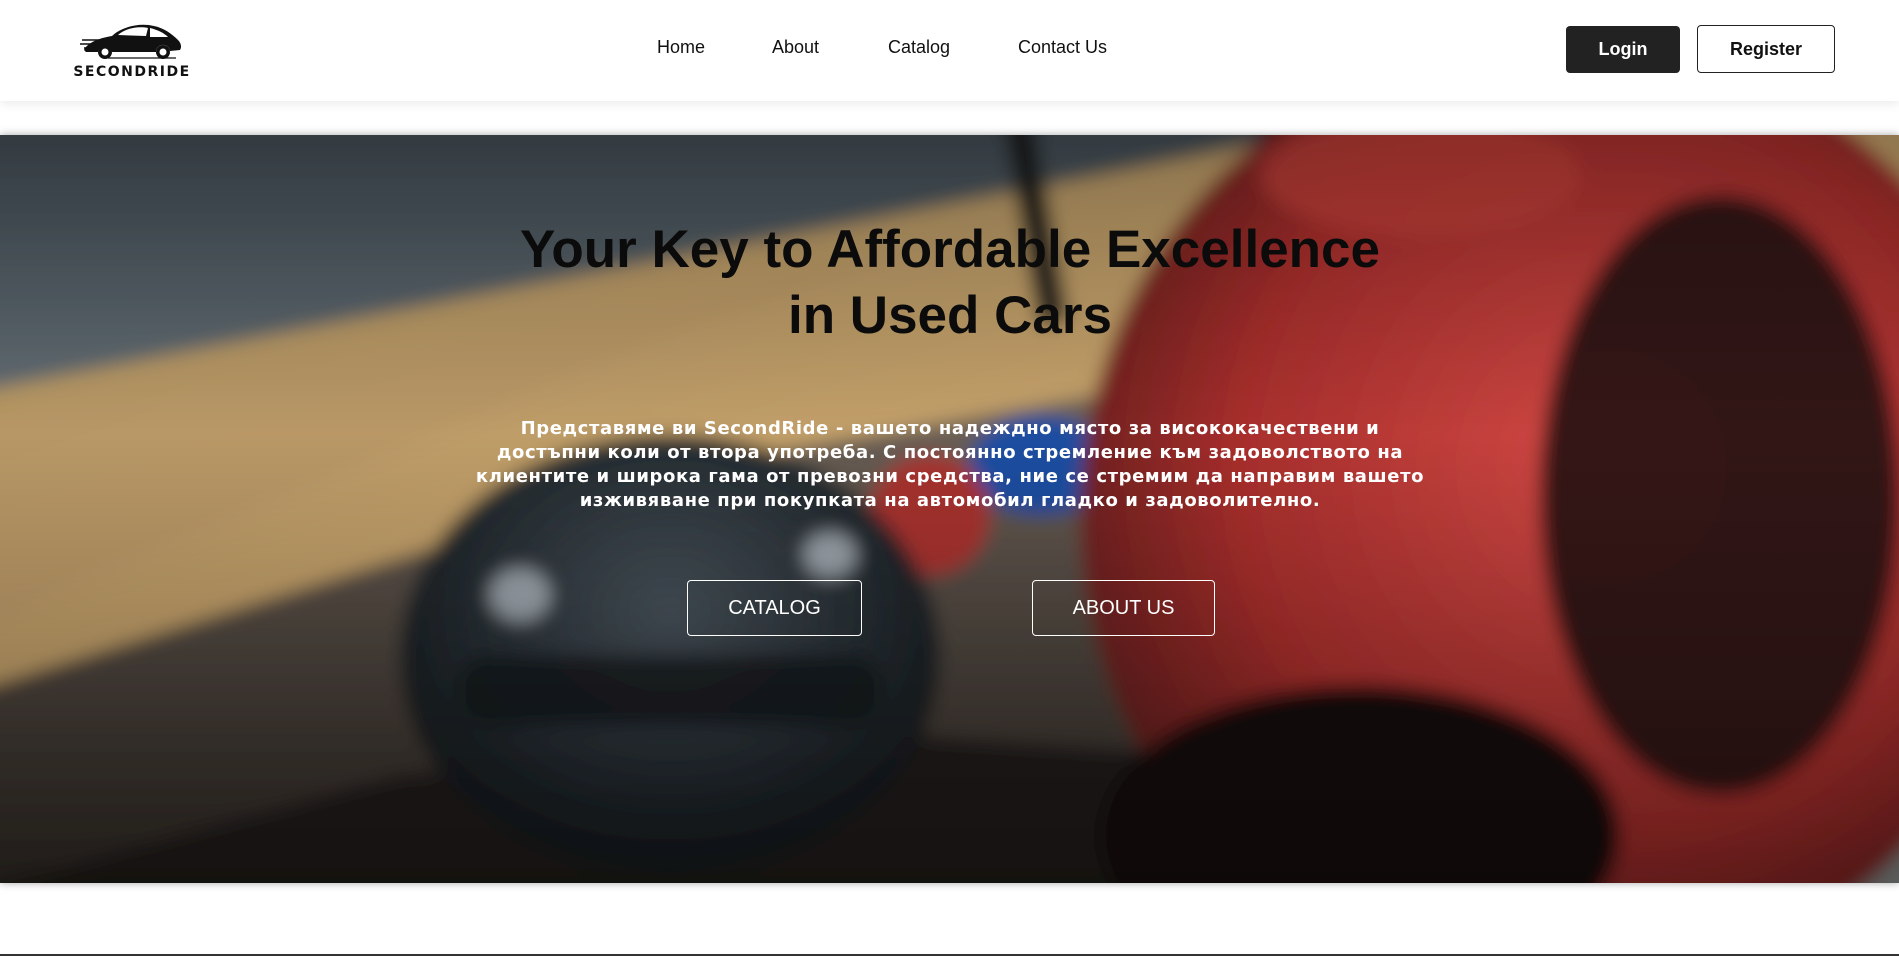 Image resolution: width=1899 pixels, height=956 pixels. I want to click on brand-name: SECONDRIDE, so click(132, 72).